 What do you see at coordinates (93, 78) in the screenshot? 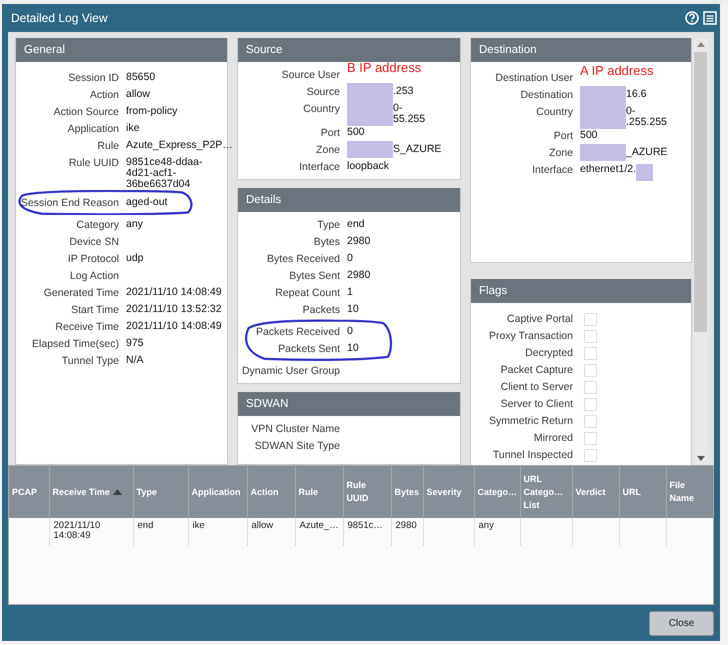
I see `field-label: Session ID` at bounding box center [93, 78].